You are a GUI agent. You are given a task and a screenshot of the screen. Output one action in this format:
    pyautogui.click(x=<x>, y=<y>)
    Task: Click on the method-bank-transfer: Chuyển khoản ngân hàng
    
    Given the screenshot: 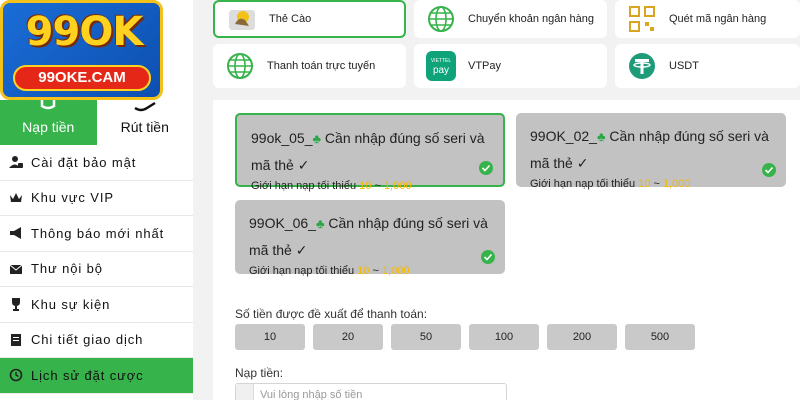 What is the action you would take?
    pyautogui.click(x=510, y=19)
    